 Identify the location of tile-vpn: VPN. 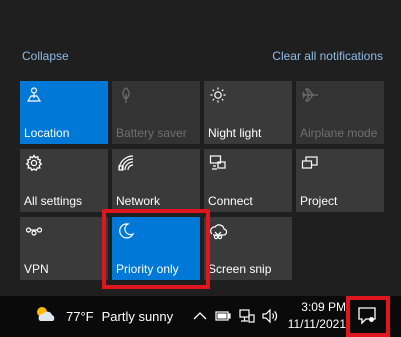
(64, 248).